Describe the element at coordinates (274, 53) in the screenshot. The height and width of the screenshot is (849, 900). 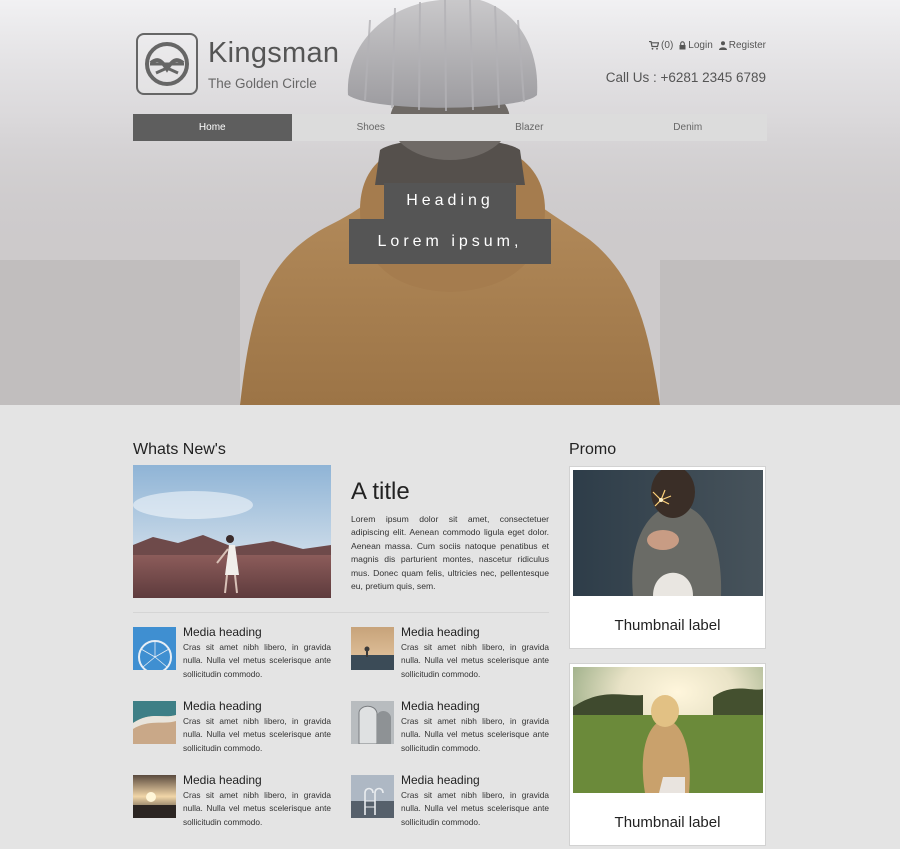
I see `brand-title: Kingsman` at that location.